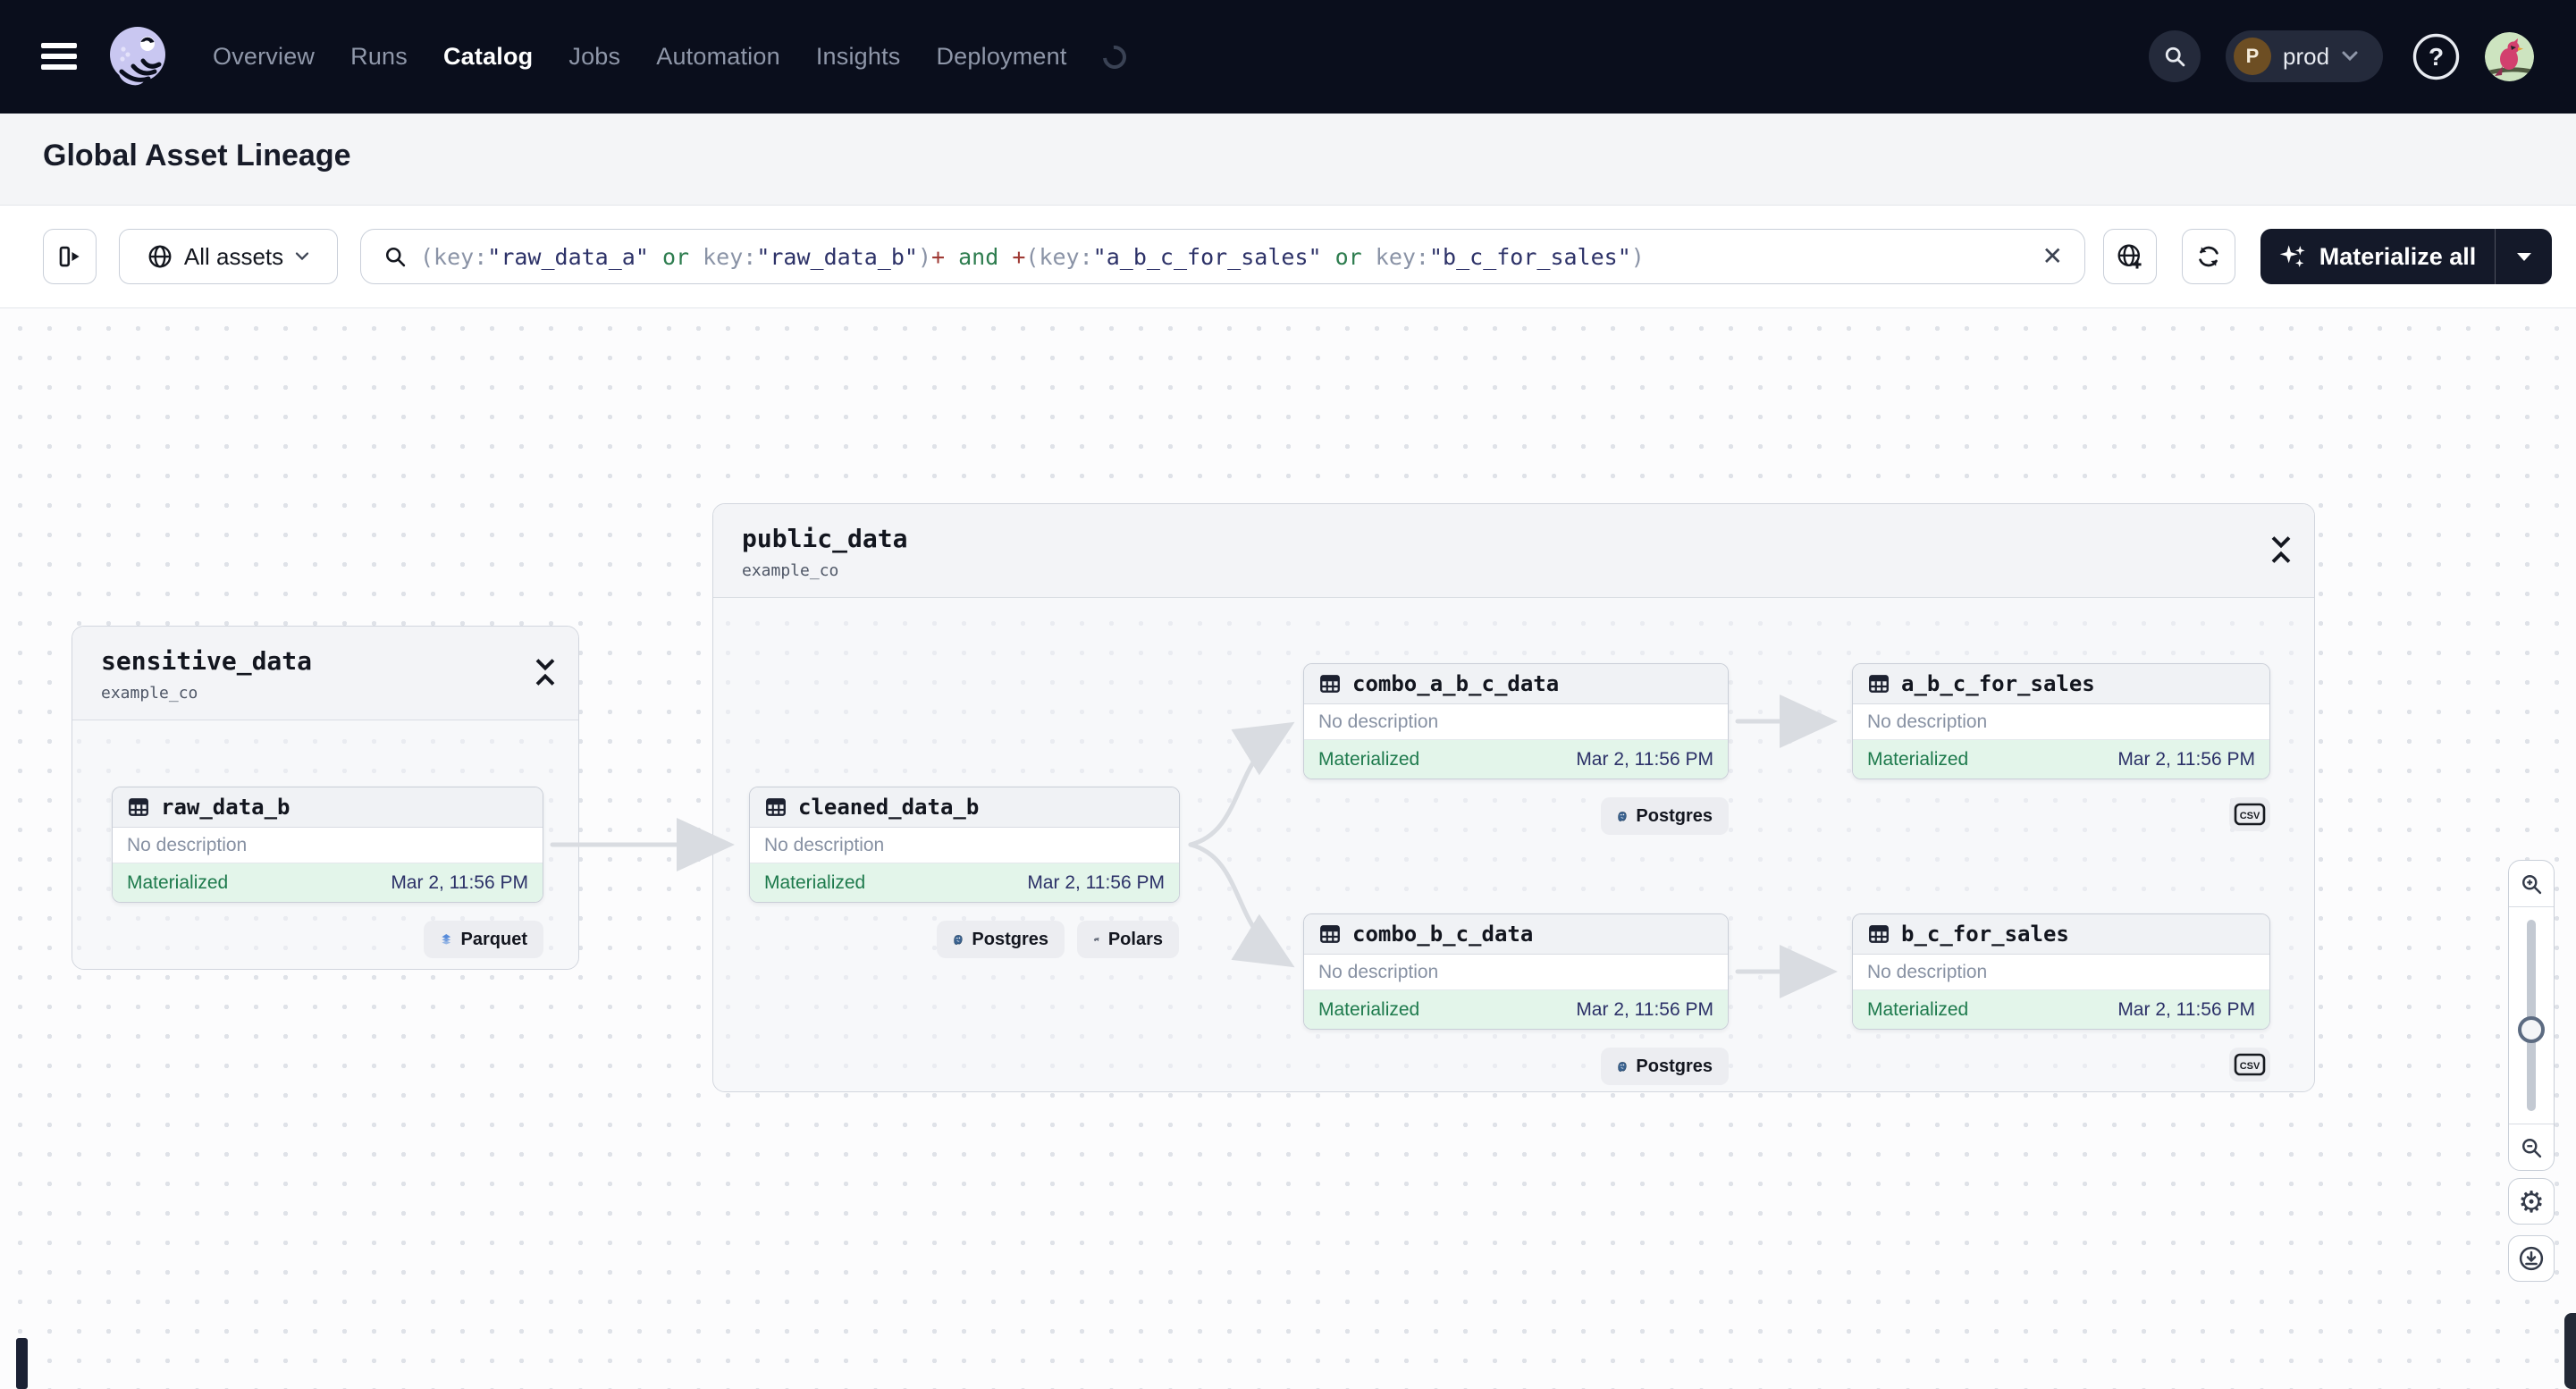 The image size is (2576, 1389). I want to click on asset-name: cleaned_data_b, so click(889, 807).